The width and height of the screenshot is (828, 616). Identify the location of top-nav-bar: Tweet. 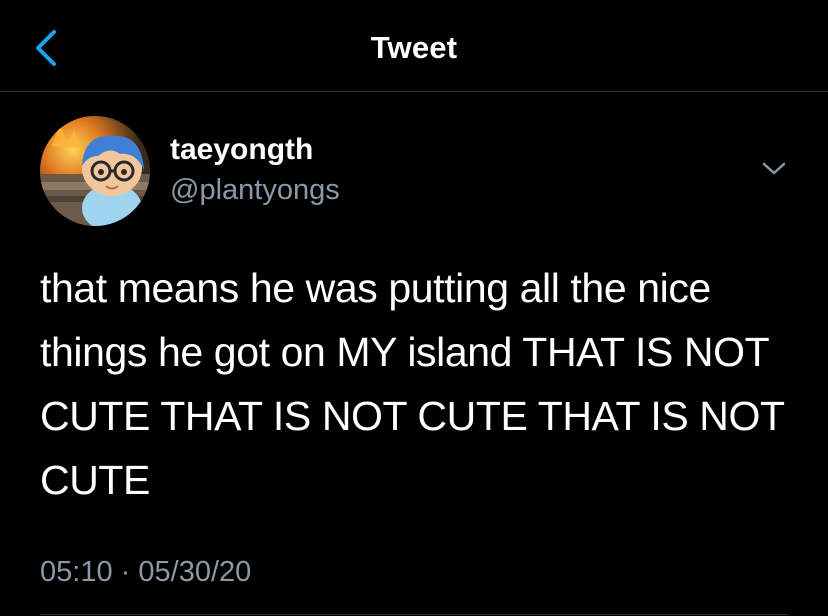
(414, 46).